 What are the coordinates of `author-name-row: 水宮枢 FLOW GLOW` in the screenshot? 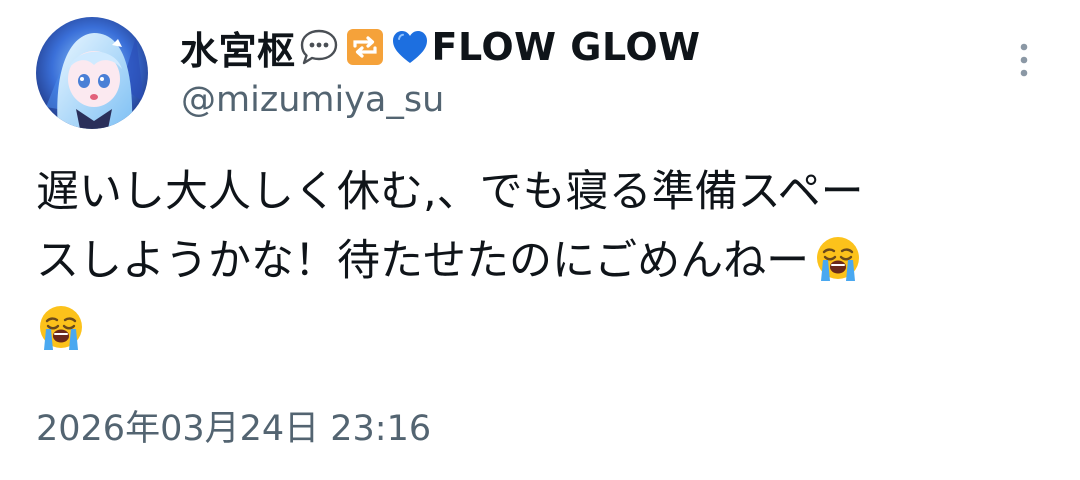 It's located at (440, 47).